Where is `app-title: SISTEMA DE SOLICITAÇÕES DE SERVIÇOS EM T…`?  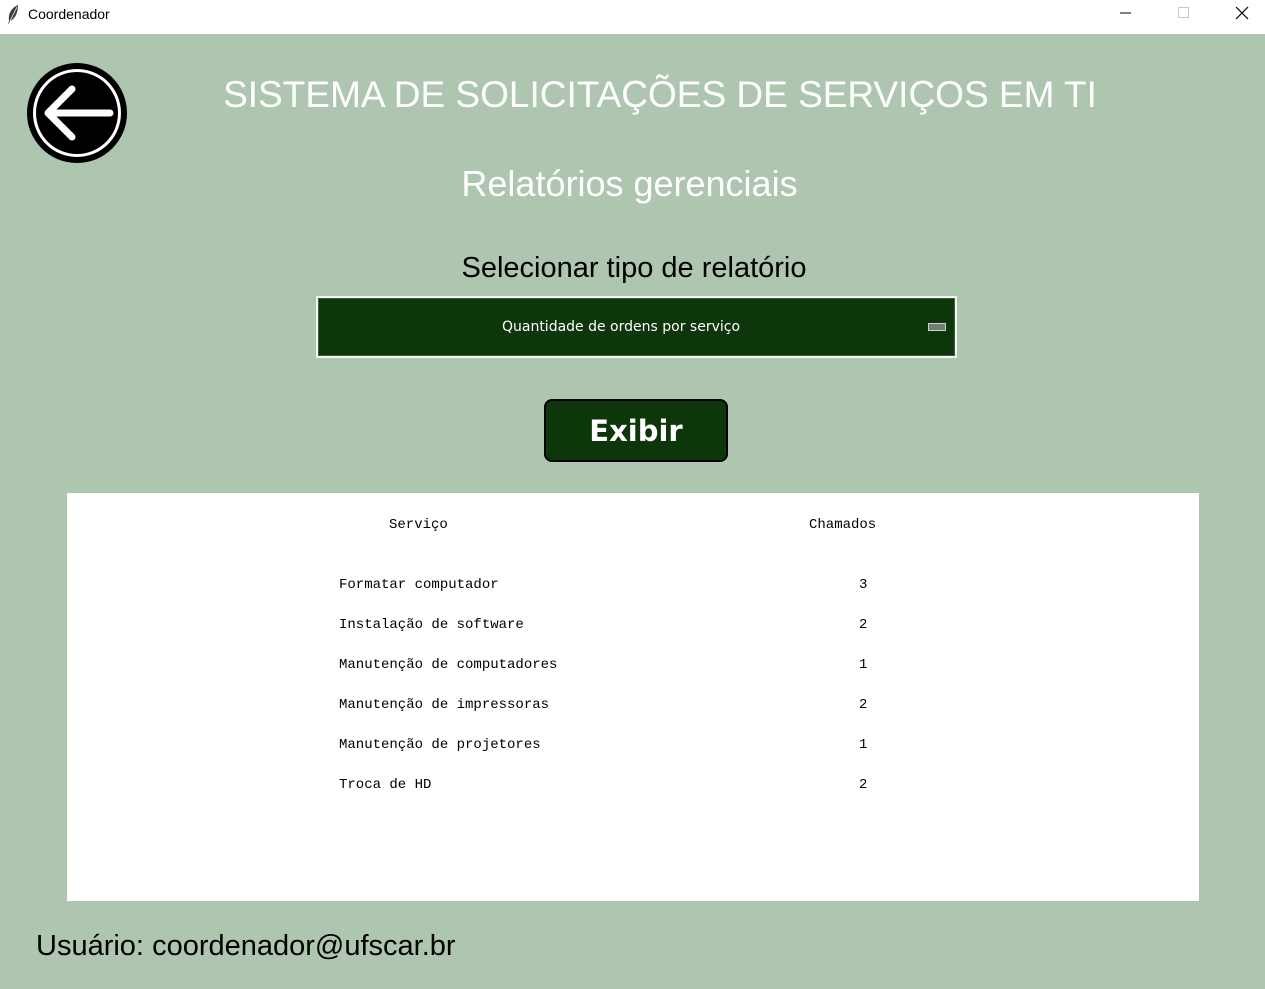
app-title: SISTEMA DE SOLICITAÇÕES DE SERVIÇOS EM T… is located at coordinates (660, 94).